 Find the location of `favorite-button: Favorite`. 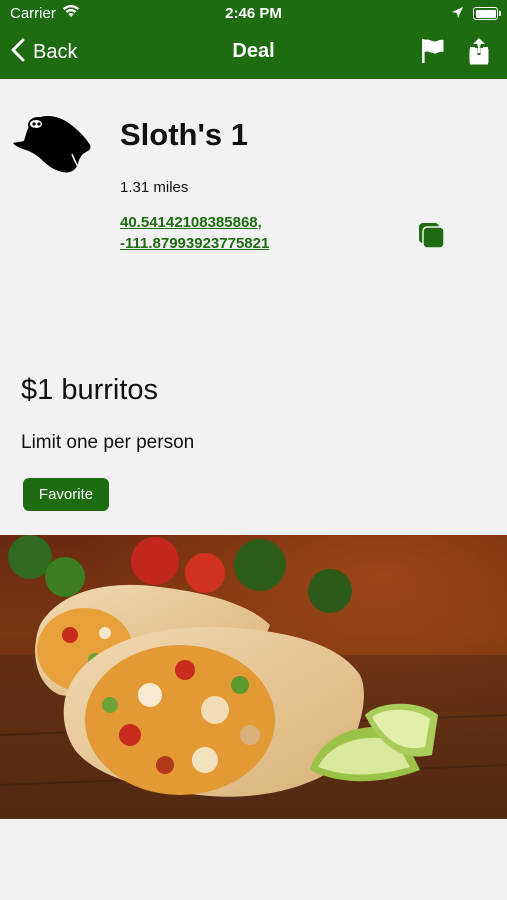

favorite-button: Favorite is located at coordinates (66, 494).